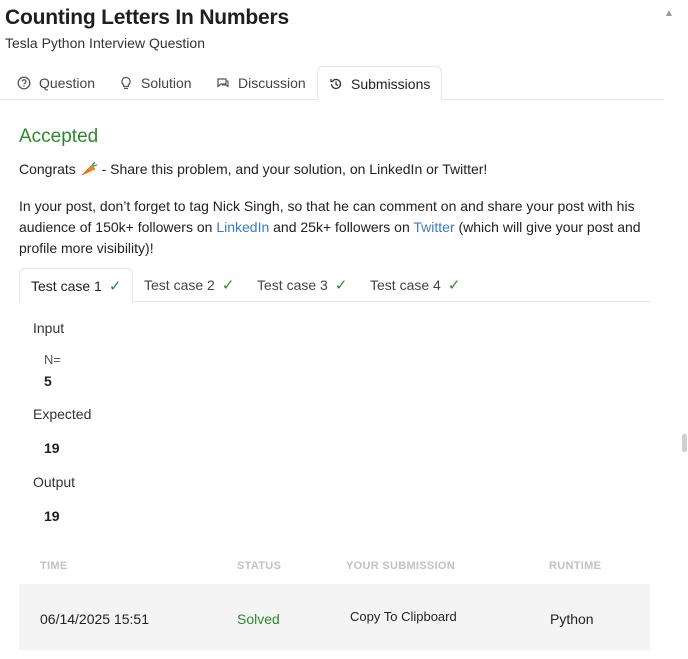 This screenshot has width=688, height=659. What do you see at coordinates (94, 619) in the screenshot?
I see `submission-time: 06/14/2025 15:51` at bounding box center [94, 619].